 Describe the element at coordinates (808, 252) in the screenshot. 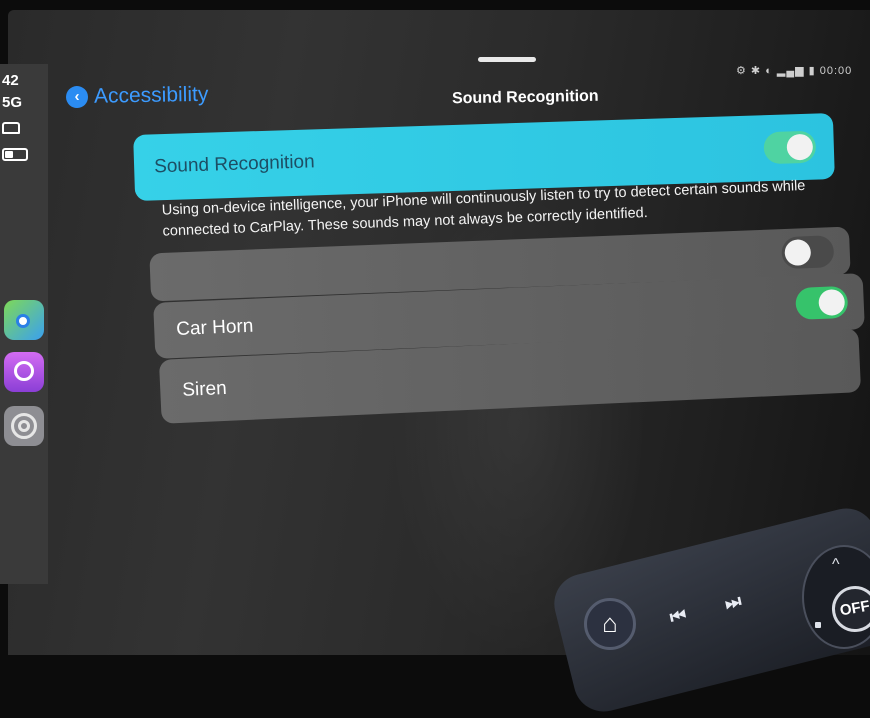

I see `sound-toggle-unlabeled` at that location.